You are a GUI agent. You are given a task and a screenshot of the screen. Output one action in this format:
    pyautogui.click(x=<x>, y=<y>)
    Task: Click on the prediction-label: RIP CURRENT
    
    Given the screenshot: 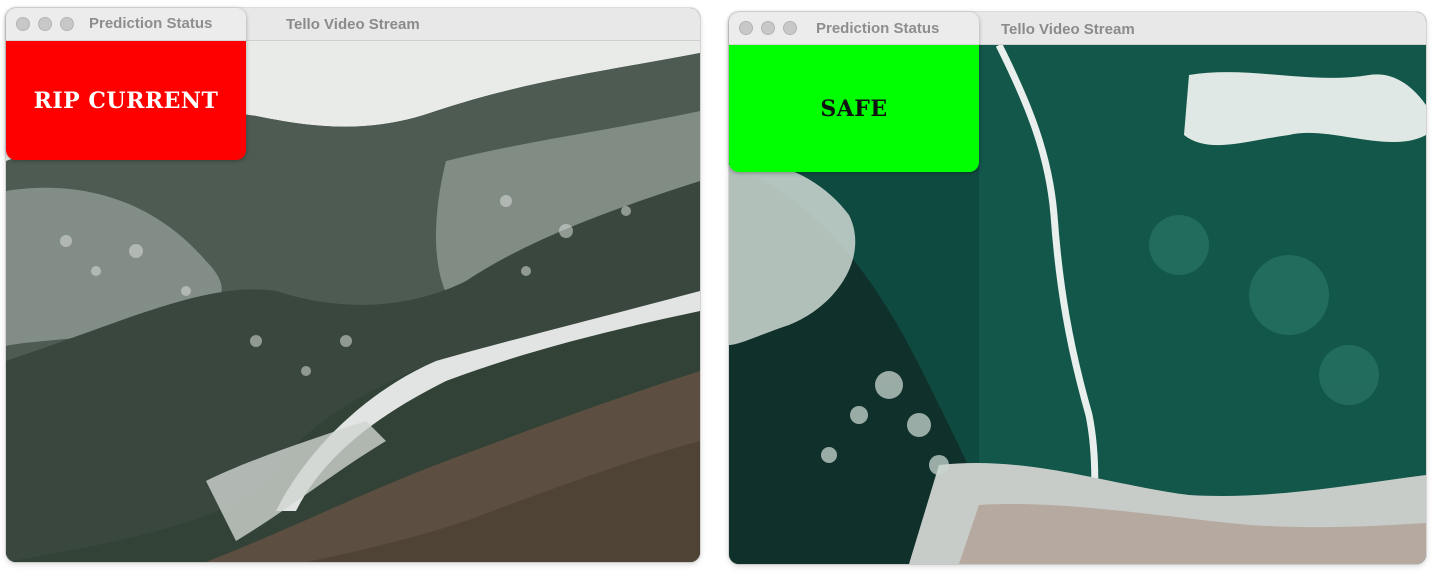 What is the action you would take?
    pyautogui.click(x=126, y=100)
    